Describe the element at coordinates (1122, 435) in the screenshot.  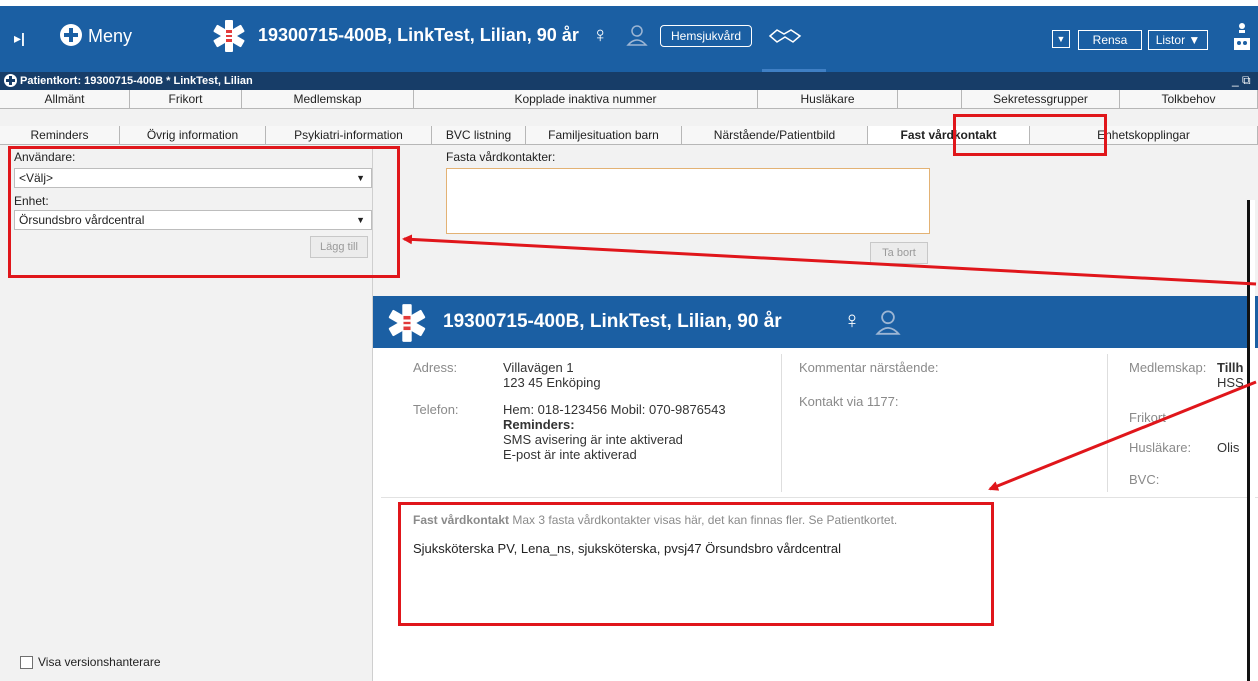
I see `arrow-to-inset` at that location.